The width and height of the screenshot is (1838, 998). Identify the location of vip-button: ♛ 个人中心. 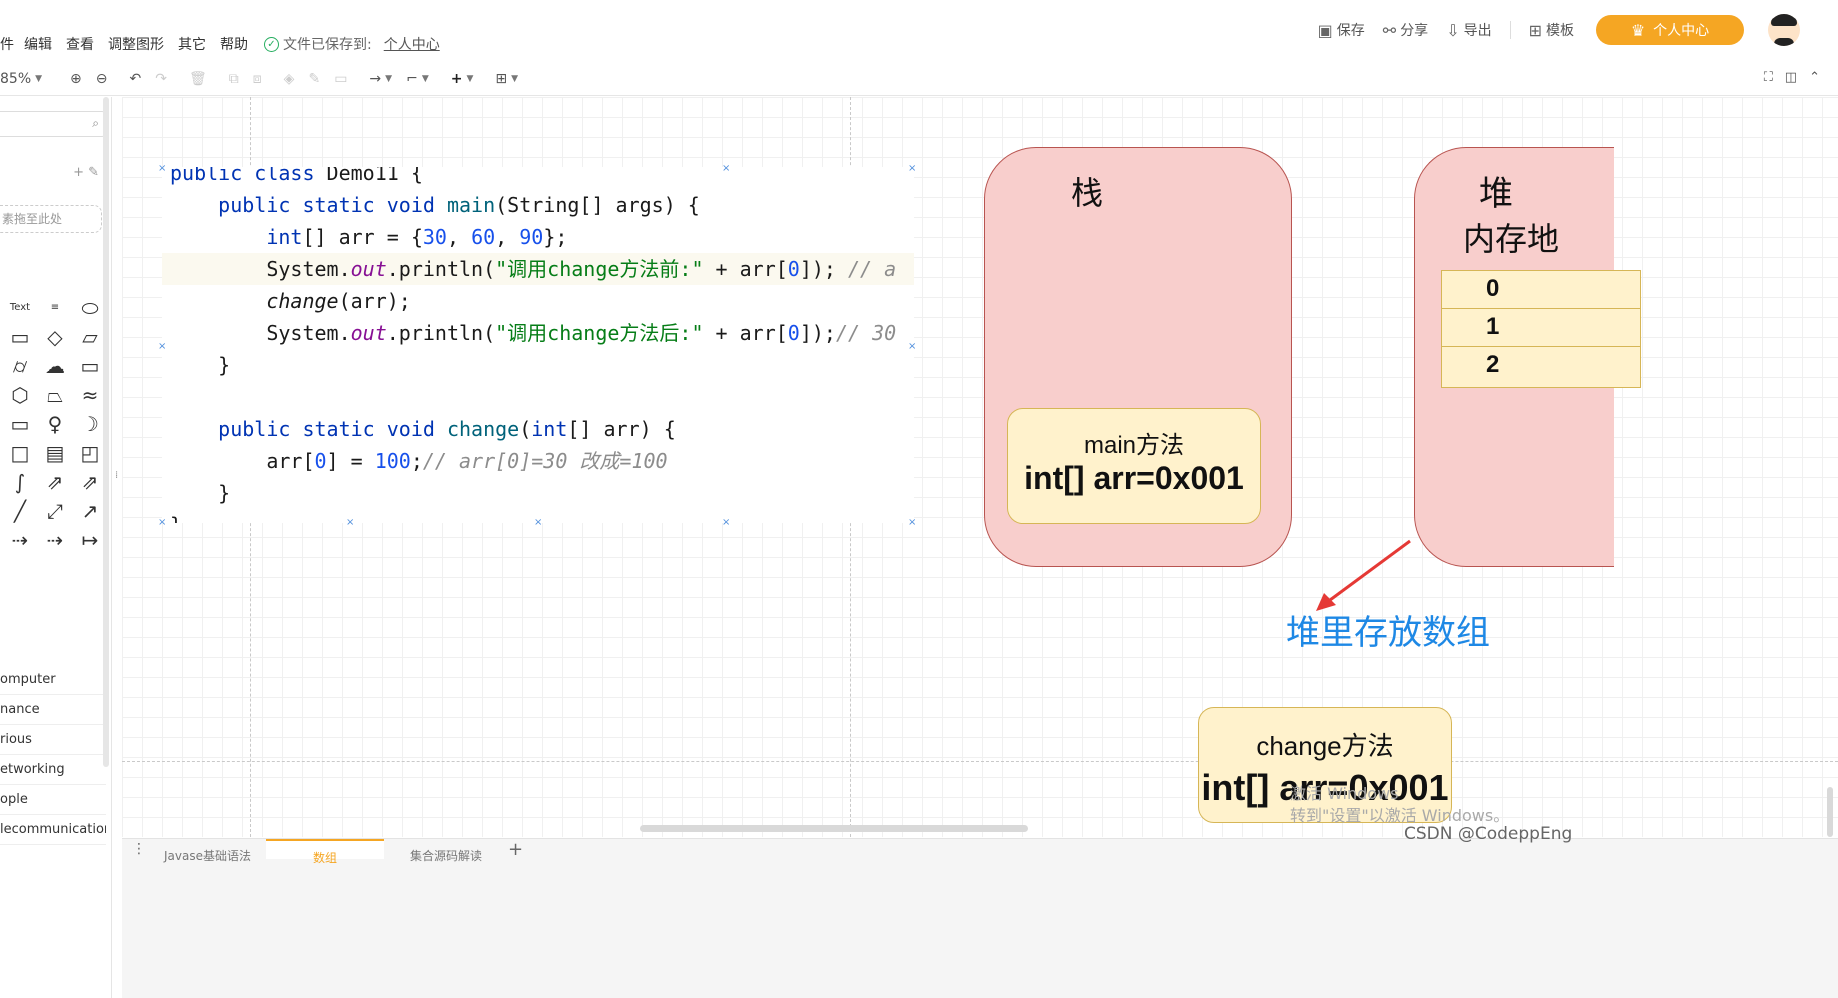
(1670, 30).